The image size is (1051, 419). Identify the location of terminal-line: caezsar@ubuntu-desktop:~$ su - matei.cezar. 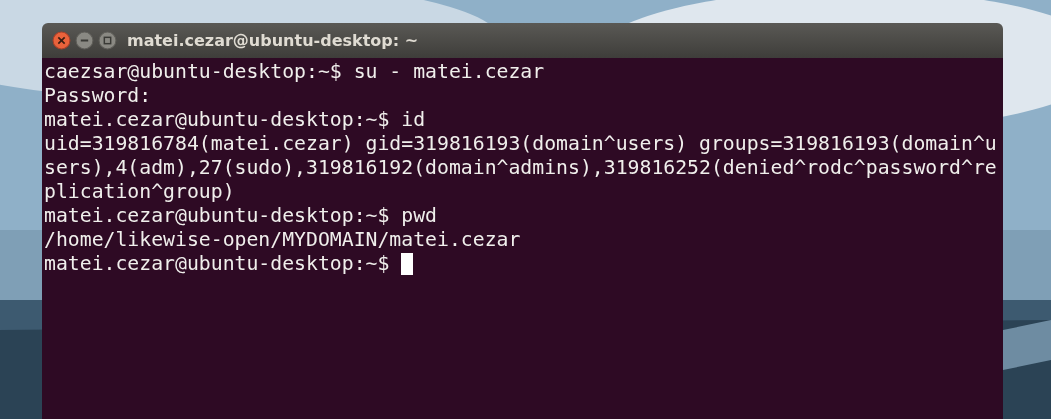
(294, 72).